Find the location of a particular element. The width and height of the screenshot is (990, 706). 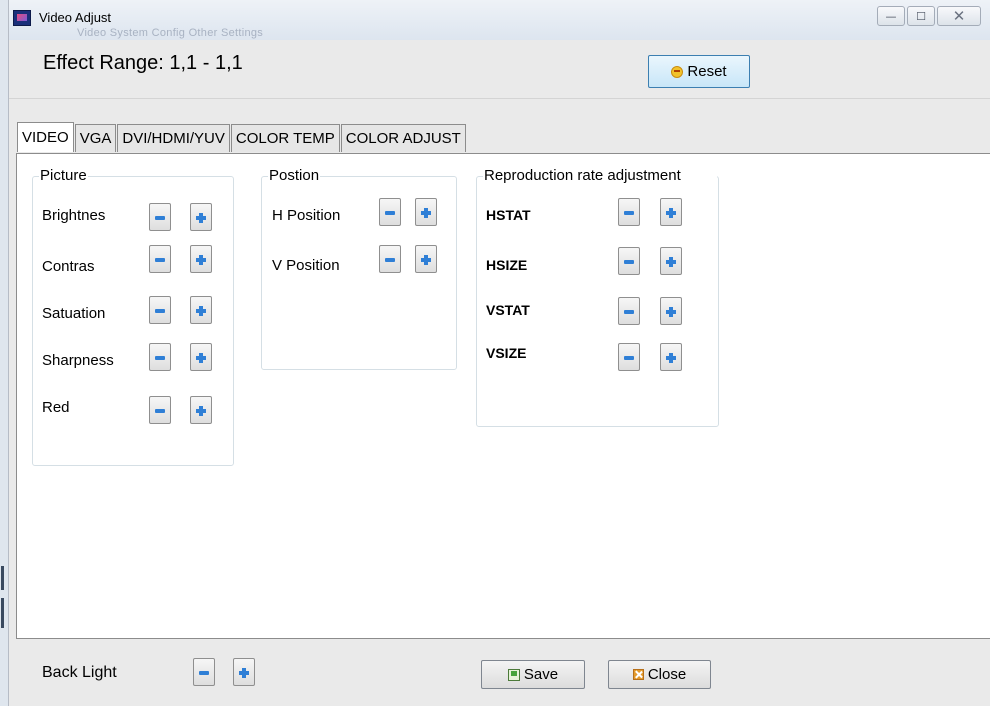

minimize-icon: — is located at coordinates (891, 16).